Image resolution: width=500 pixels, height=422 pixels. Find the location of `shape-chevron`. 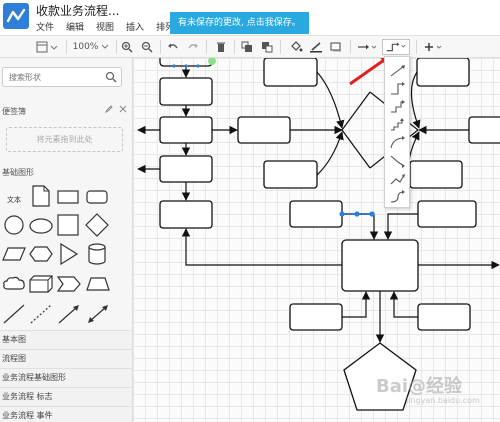

shape-chevron is located at coordinates (69, 284).